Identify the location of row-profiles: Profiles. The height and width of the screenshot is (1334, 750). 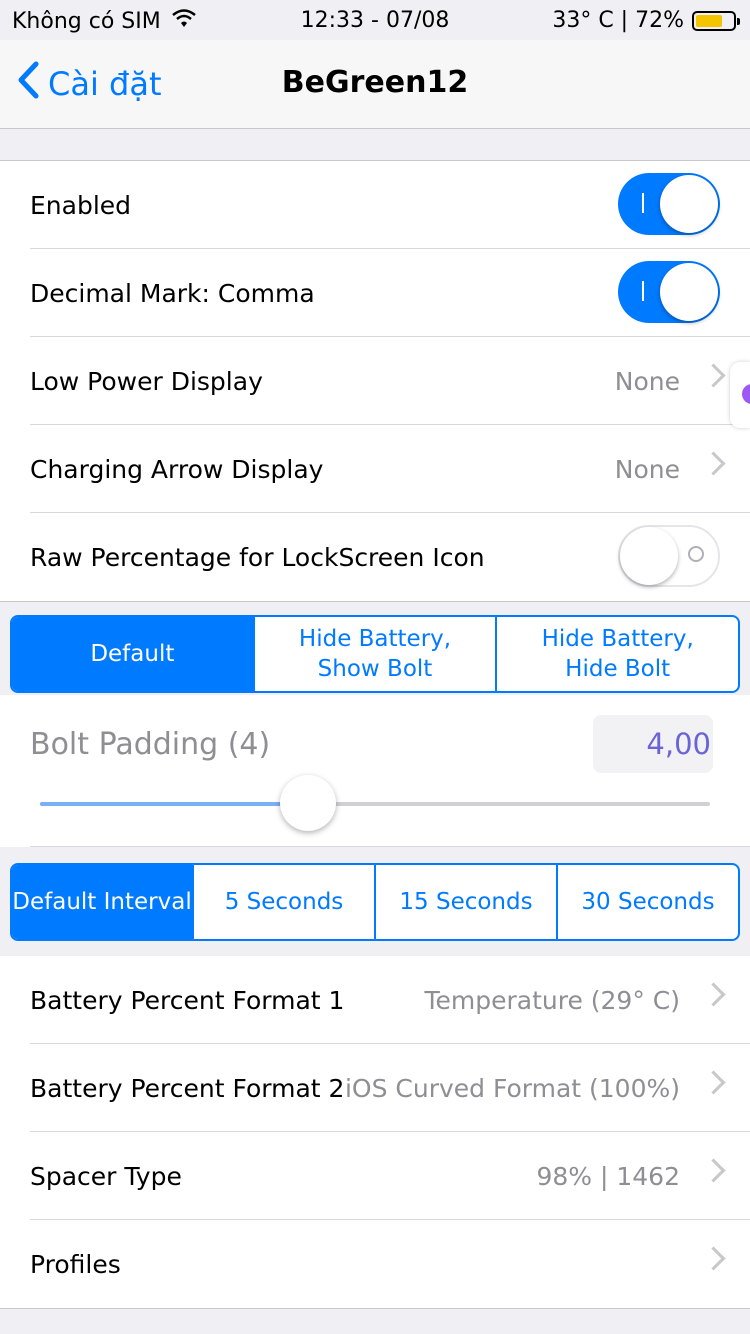
(375, 1264).